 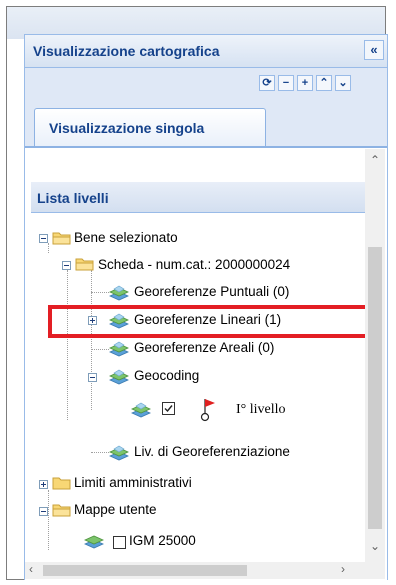 I want to click on tree-row-clip: IGM 25000, so click(x=195, y=545).